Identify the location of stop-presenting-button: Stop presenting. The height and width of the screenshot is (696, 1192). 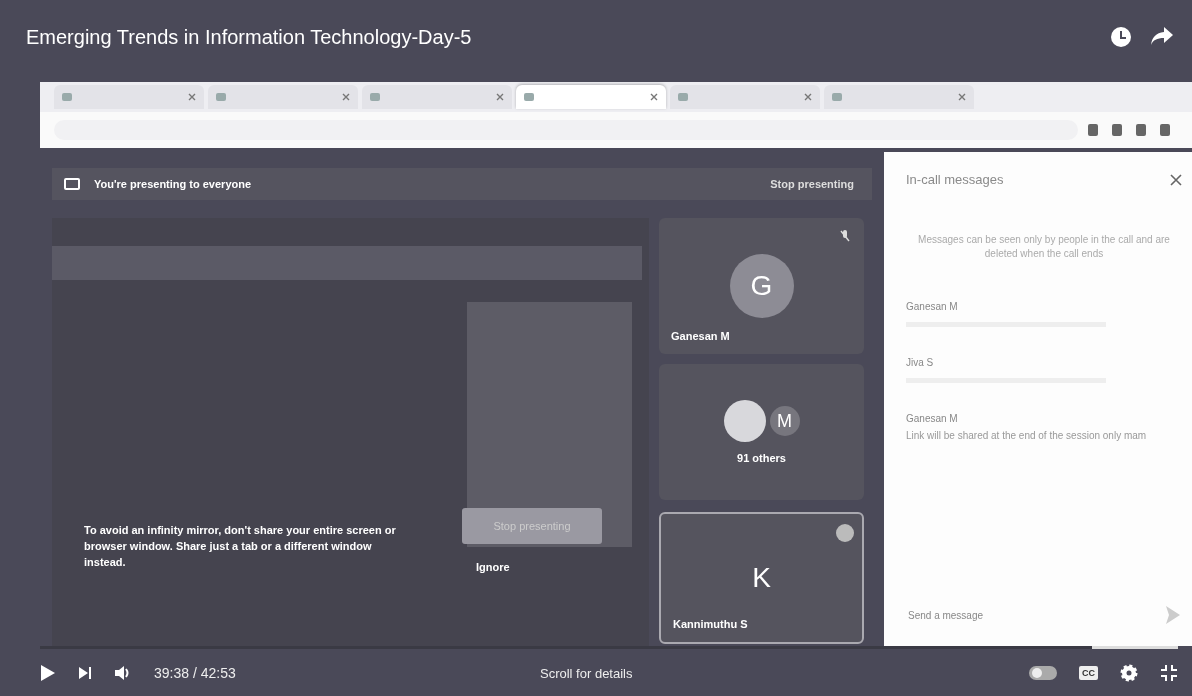
(812, 184).